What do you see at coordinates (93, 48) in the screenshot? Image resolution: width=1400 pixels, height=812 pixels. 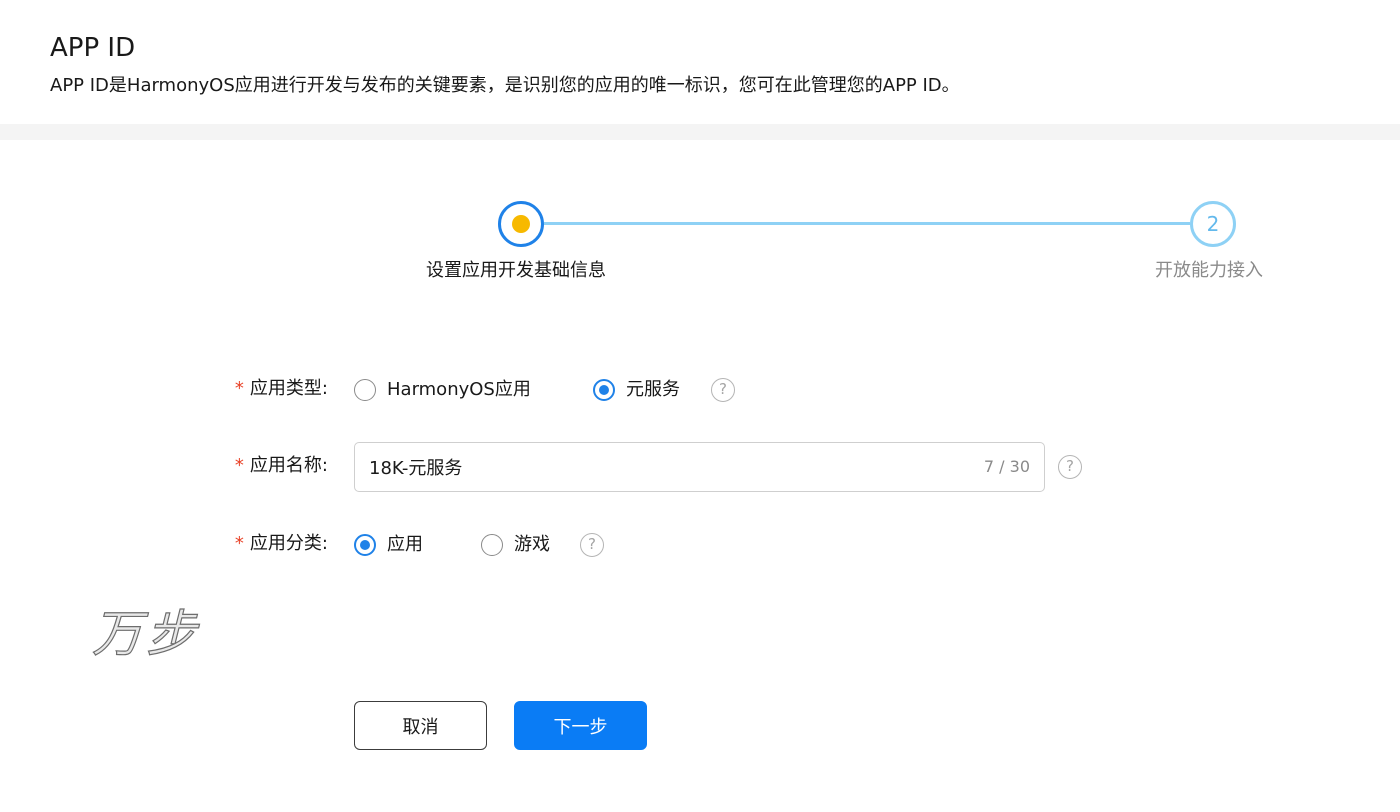 I see `page-title: APP ID` at bounding box center [93, 48].